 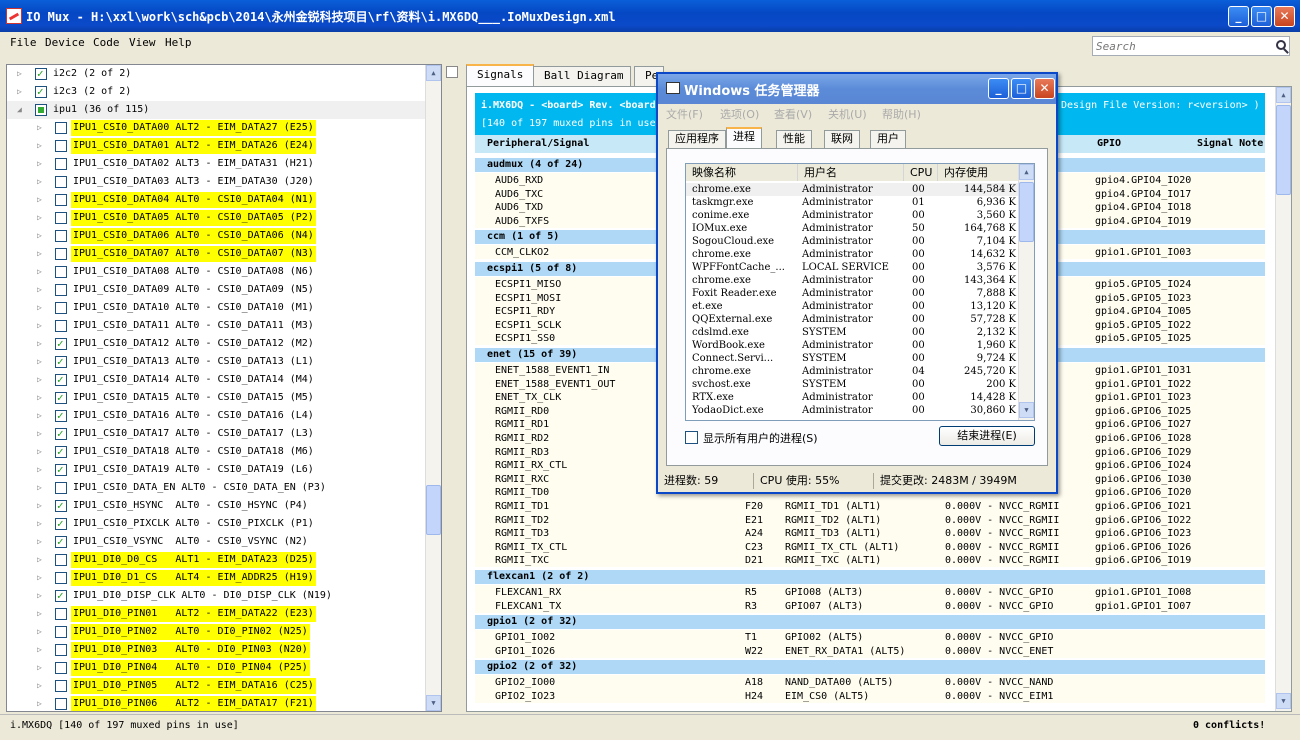 I want to click on tm-tab-applications: 应用程序, so click(x=697, y=139).